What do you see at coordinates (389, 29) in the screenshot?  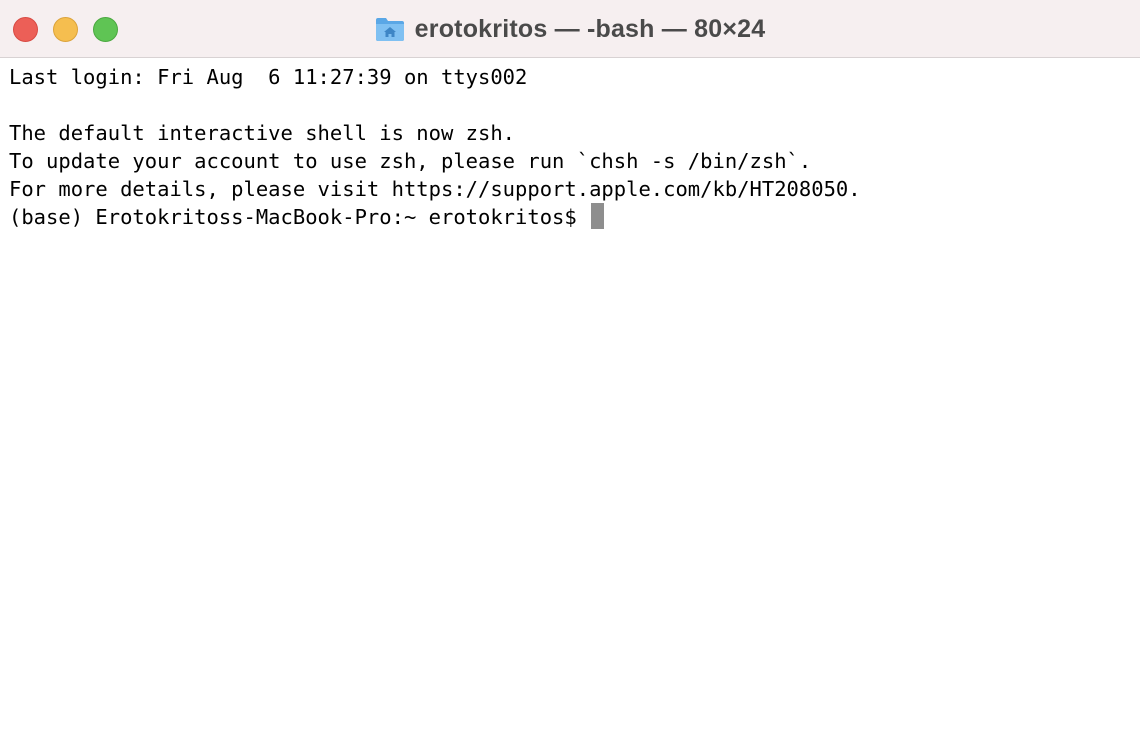 I see `home-folder-icon` at bounding box center [389, 29].